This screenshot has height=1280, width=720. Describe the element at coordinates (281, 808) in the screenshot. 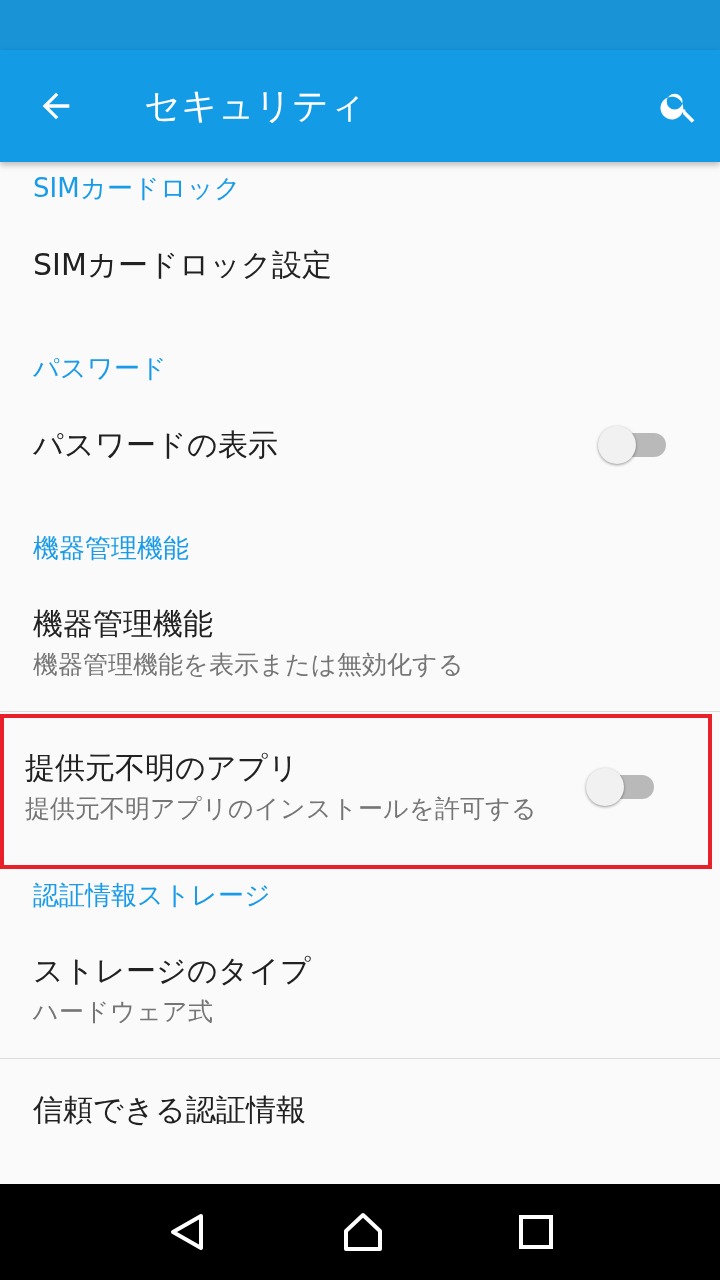

I see `item-summary: 提供元不明アプリのインストールを許可する` at that location.